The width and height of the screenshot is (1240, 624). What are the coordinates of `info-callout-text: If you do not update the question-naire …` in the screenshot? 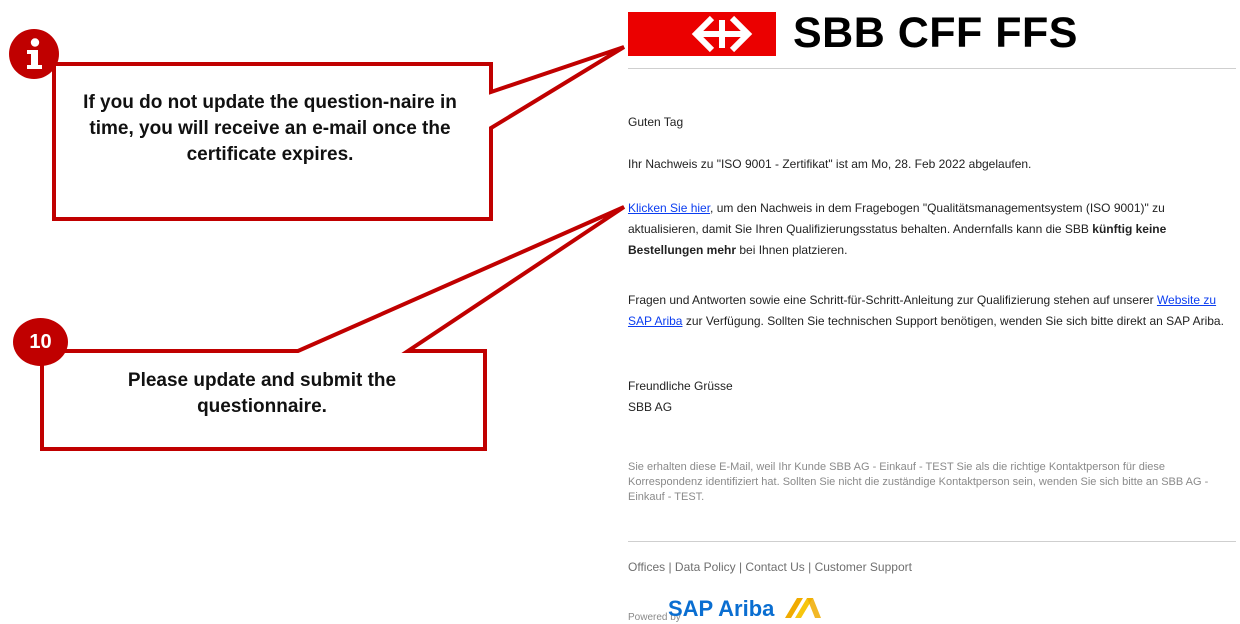 It's located at (270, 128).